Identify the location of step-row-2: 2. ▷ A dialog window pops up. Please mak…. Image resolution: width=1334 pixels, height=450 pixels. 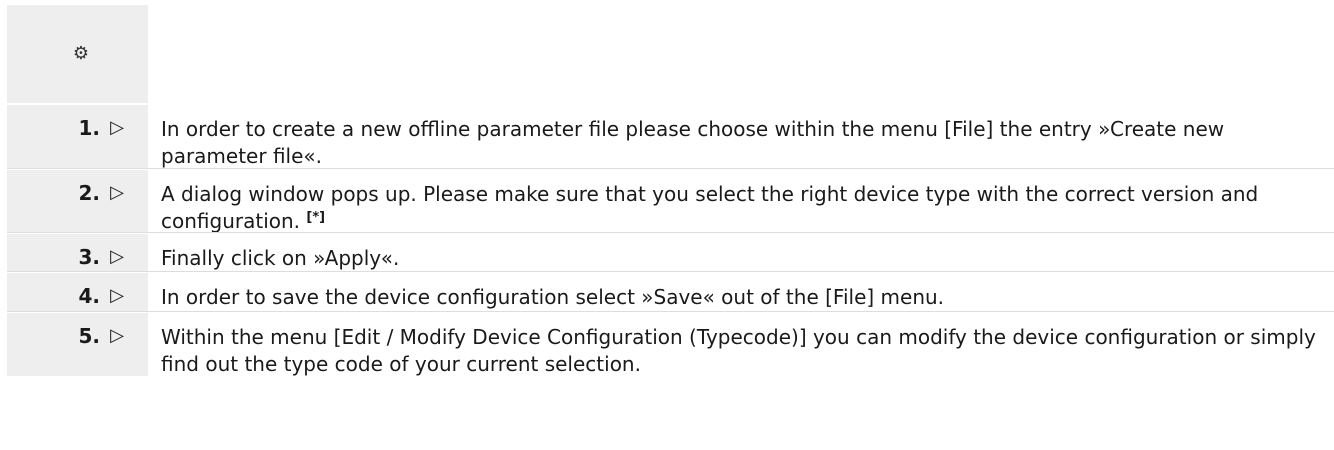
(670, 202).